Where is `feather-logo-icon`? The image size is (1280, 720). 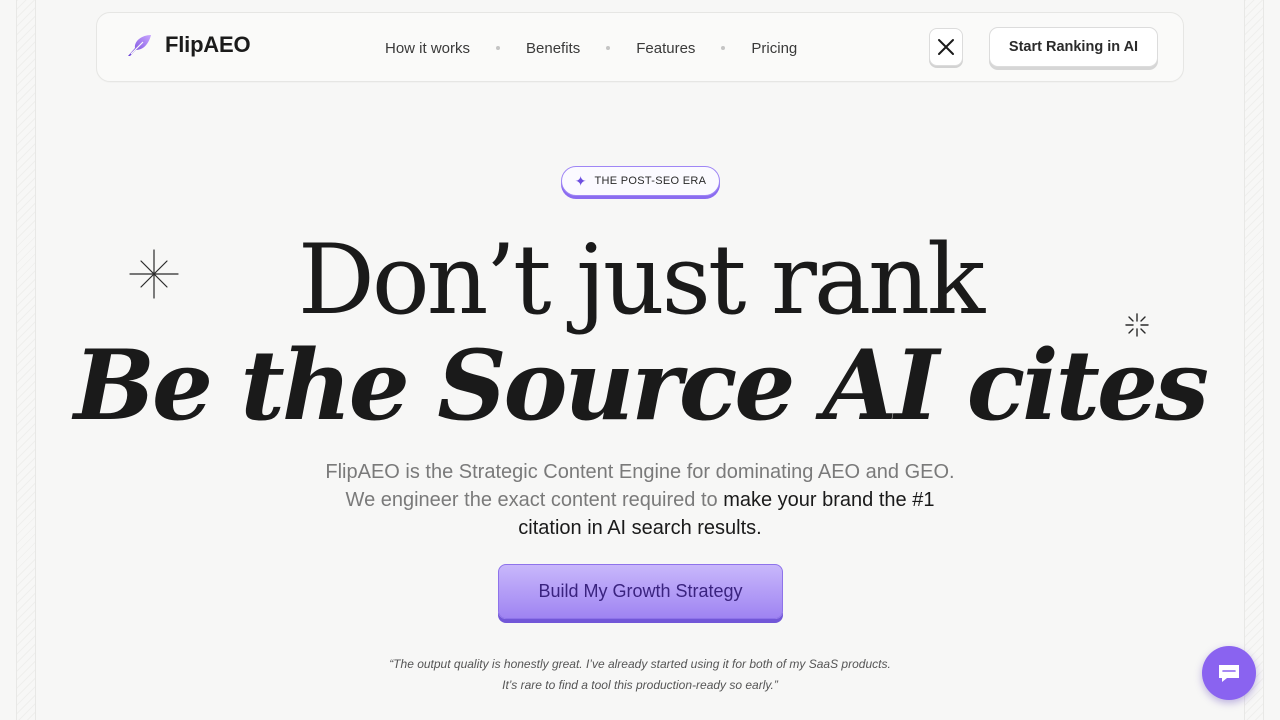 feather-logo-icon is located at coordinates (139, 45).